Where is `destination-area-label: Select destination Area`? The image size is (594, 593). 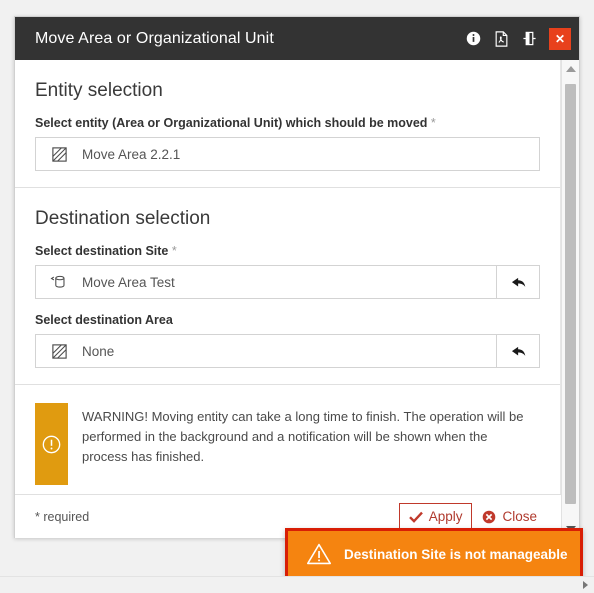 destination-area-label: Select destination Area is located at coordinates (287, 320).